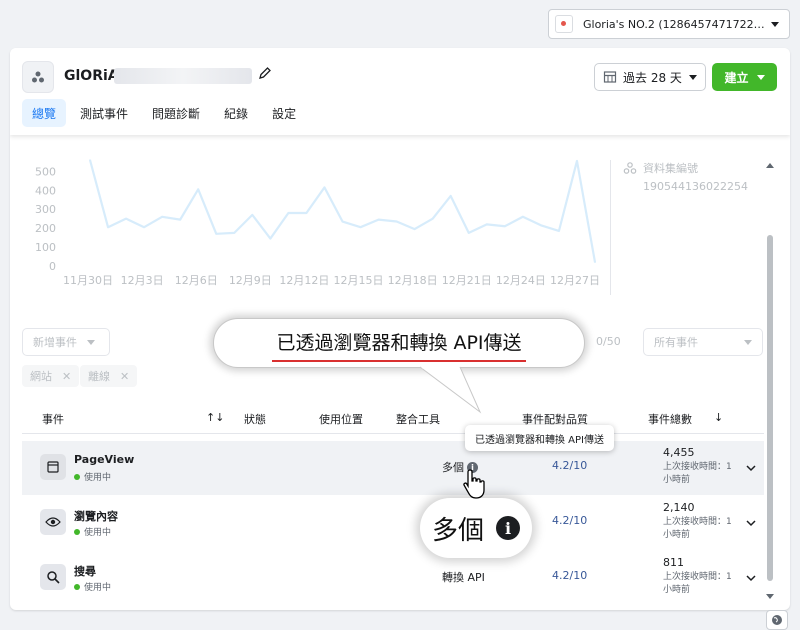 The width and height of the screenshot is (800, 630). What do you see at coordinates (44, 113) in the screenshot?
I see `tab-0: 總覽` at bounding box center [44, 113].